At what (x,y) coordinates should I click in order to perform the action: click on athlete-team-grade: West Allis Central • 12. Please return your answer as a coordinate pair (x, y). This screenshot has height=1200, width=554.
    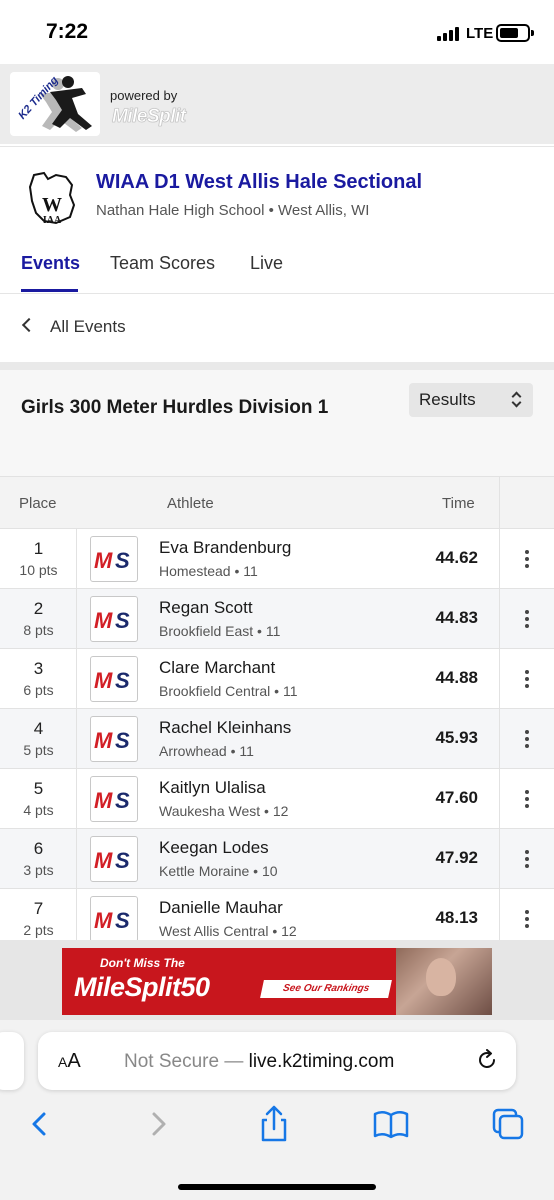
    Looking at the image, I should click on (228, 931).